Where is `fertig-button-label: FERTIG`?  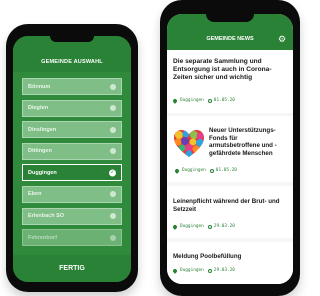
fertig-button-label: FERTIG is located at coordinates (72, 268).